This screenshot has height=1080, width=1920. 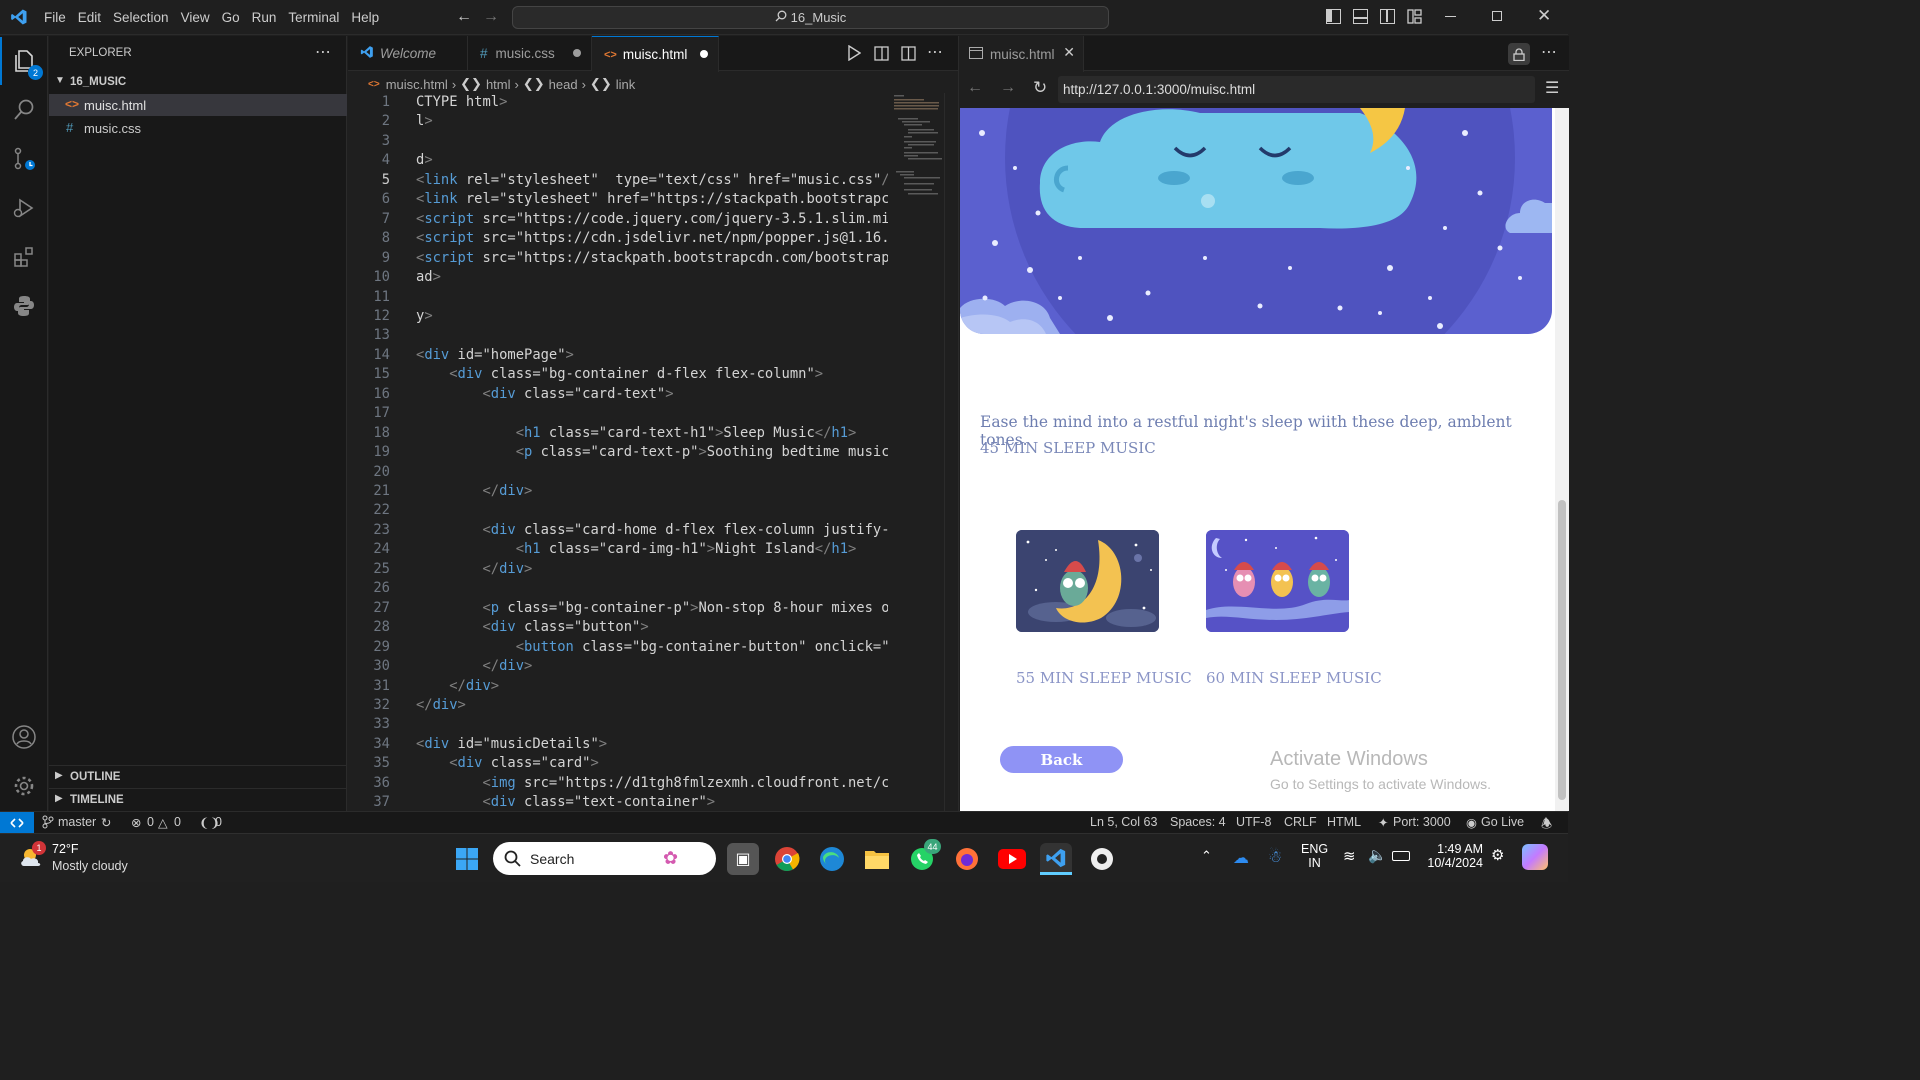 I want to click on menu-terminal: Terminal, so click(x=313, y=17).